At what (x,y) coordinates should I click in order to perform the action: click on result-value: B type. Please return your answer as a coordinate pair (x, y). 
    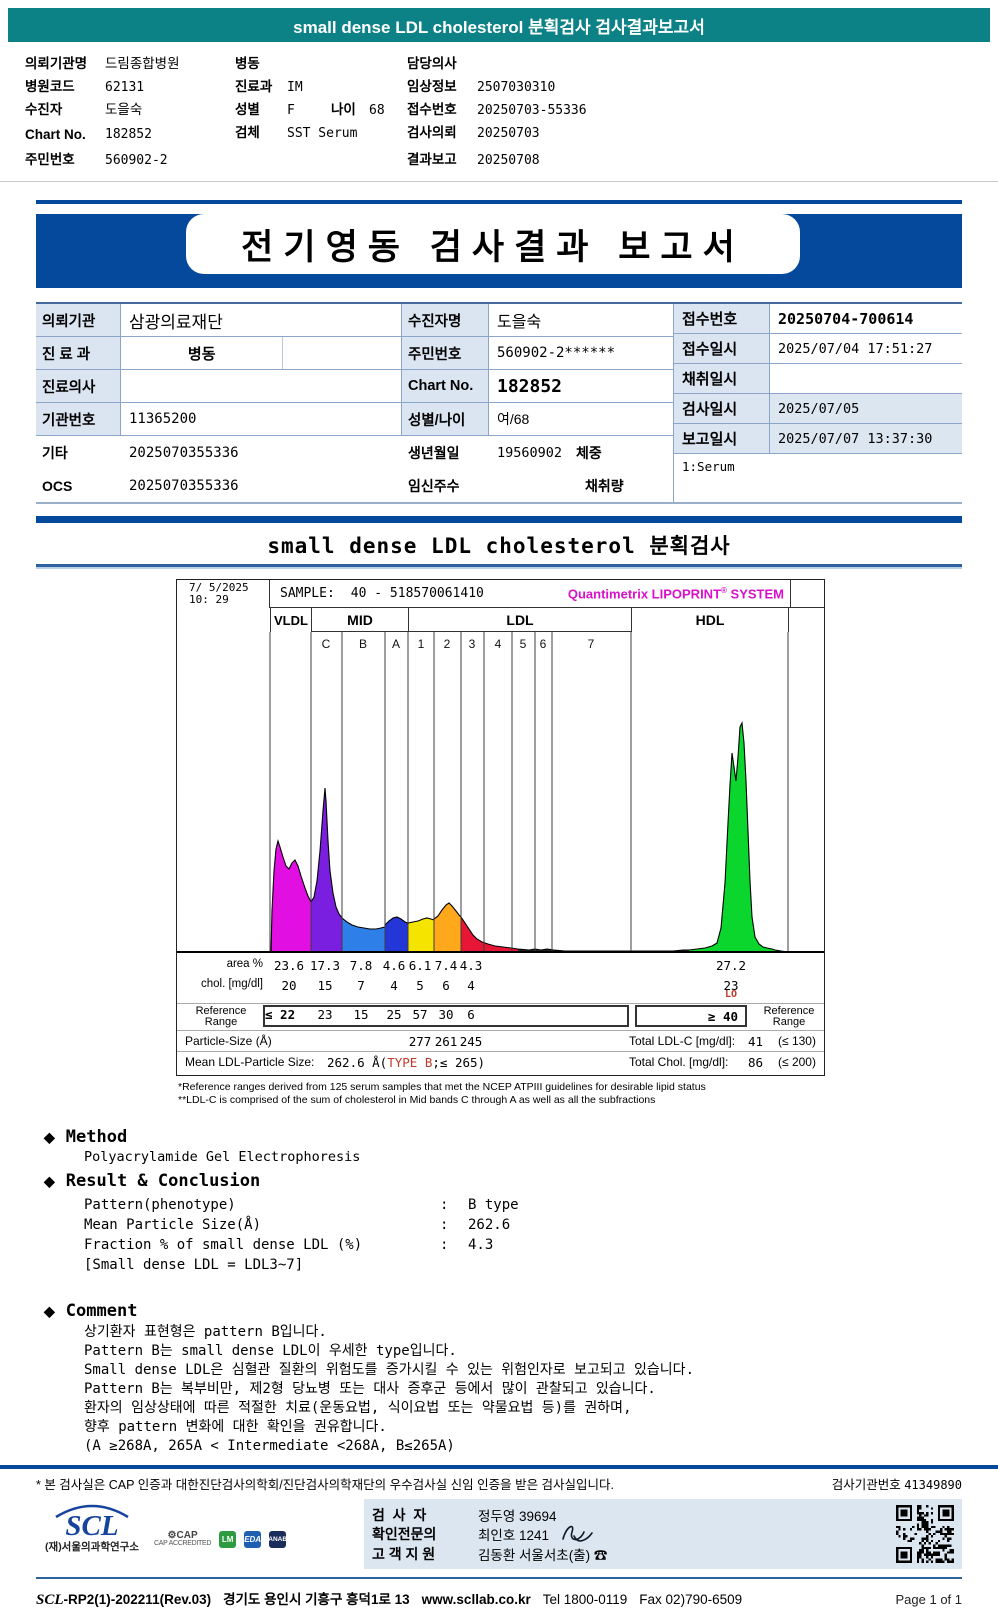
    Looking at the image, I should click on (493, 1205).